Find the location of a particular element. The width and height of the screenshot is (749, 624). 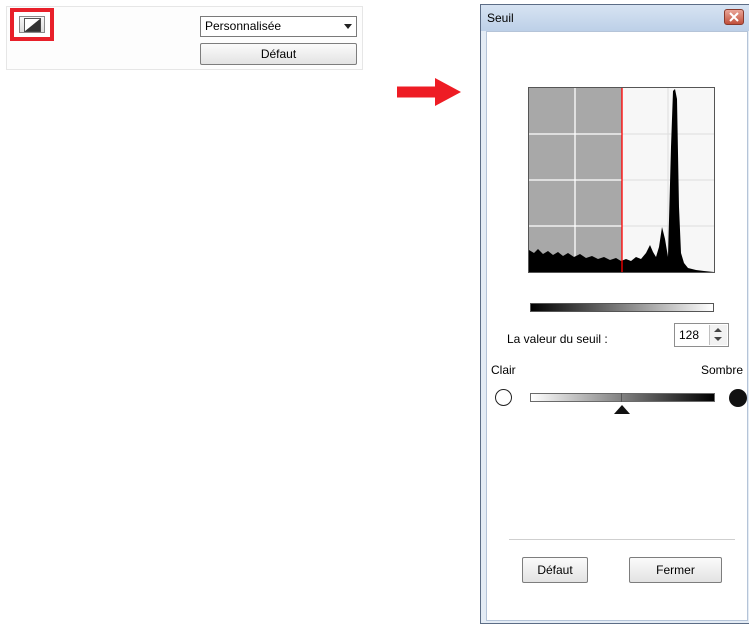

spin-up-icon is located at coordinates (718, 330).